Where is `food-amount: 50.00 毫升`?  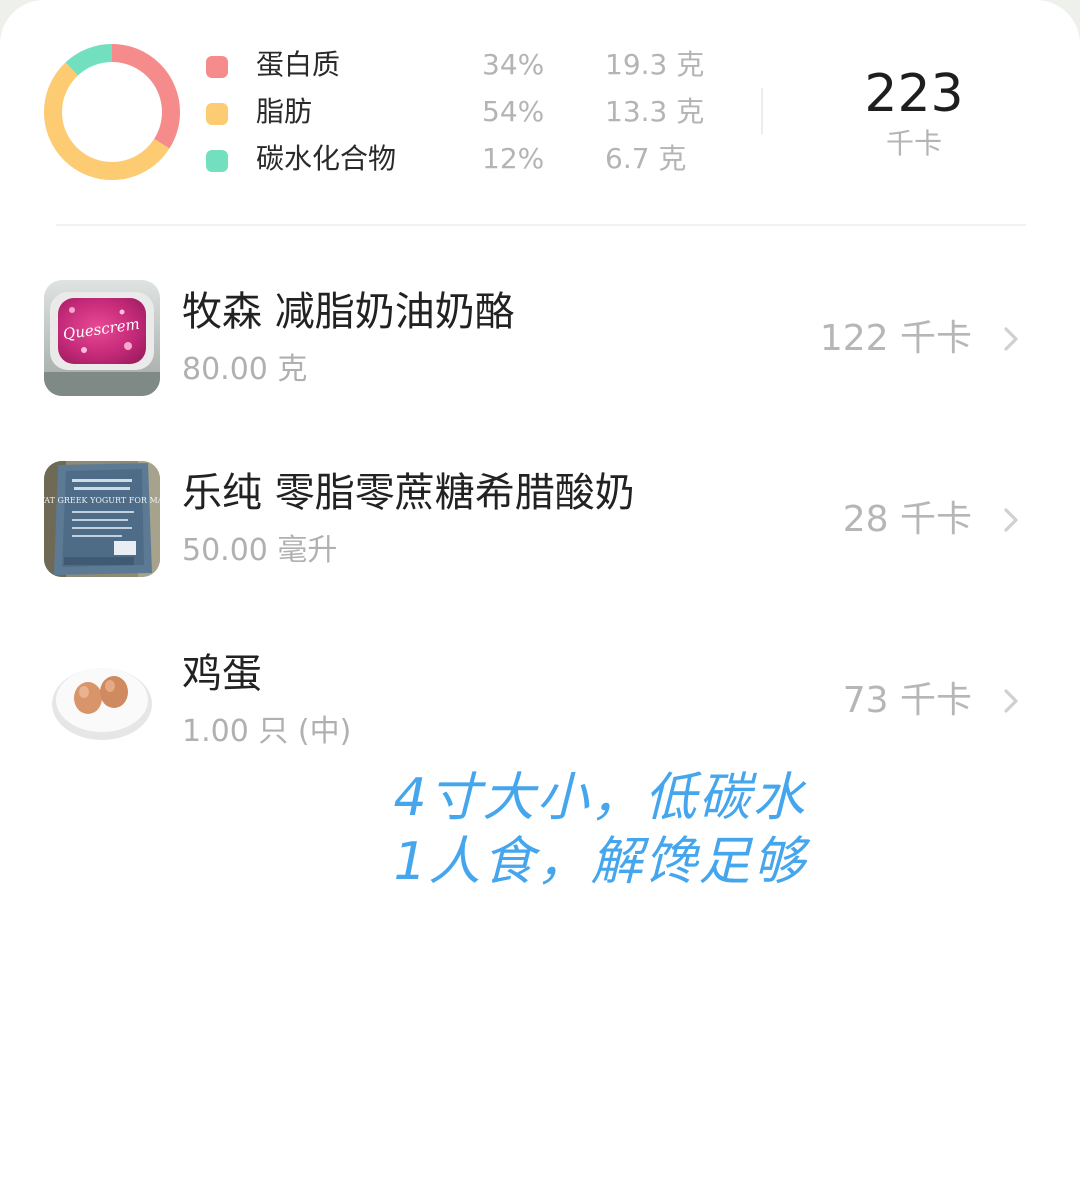
food-amount: 50.00 毫升 is located at coordinates (260, 550).